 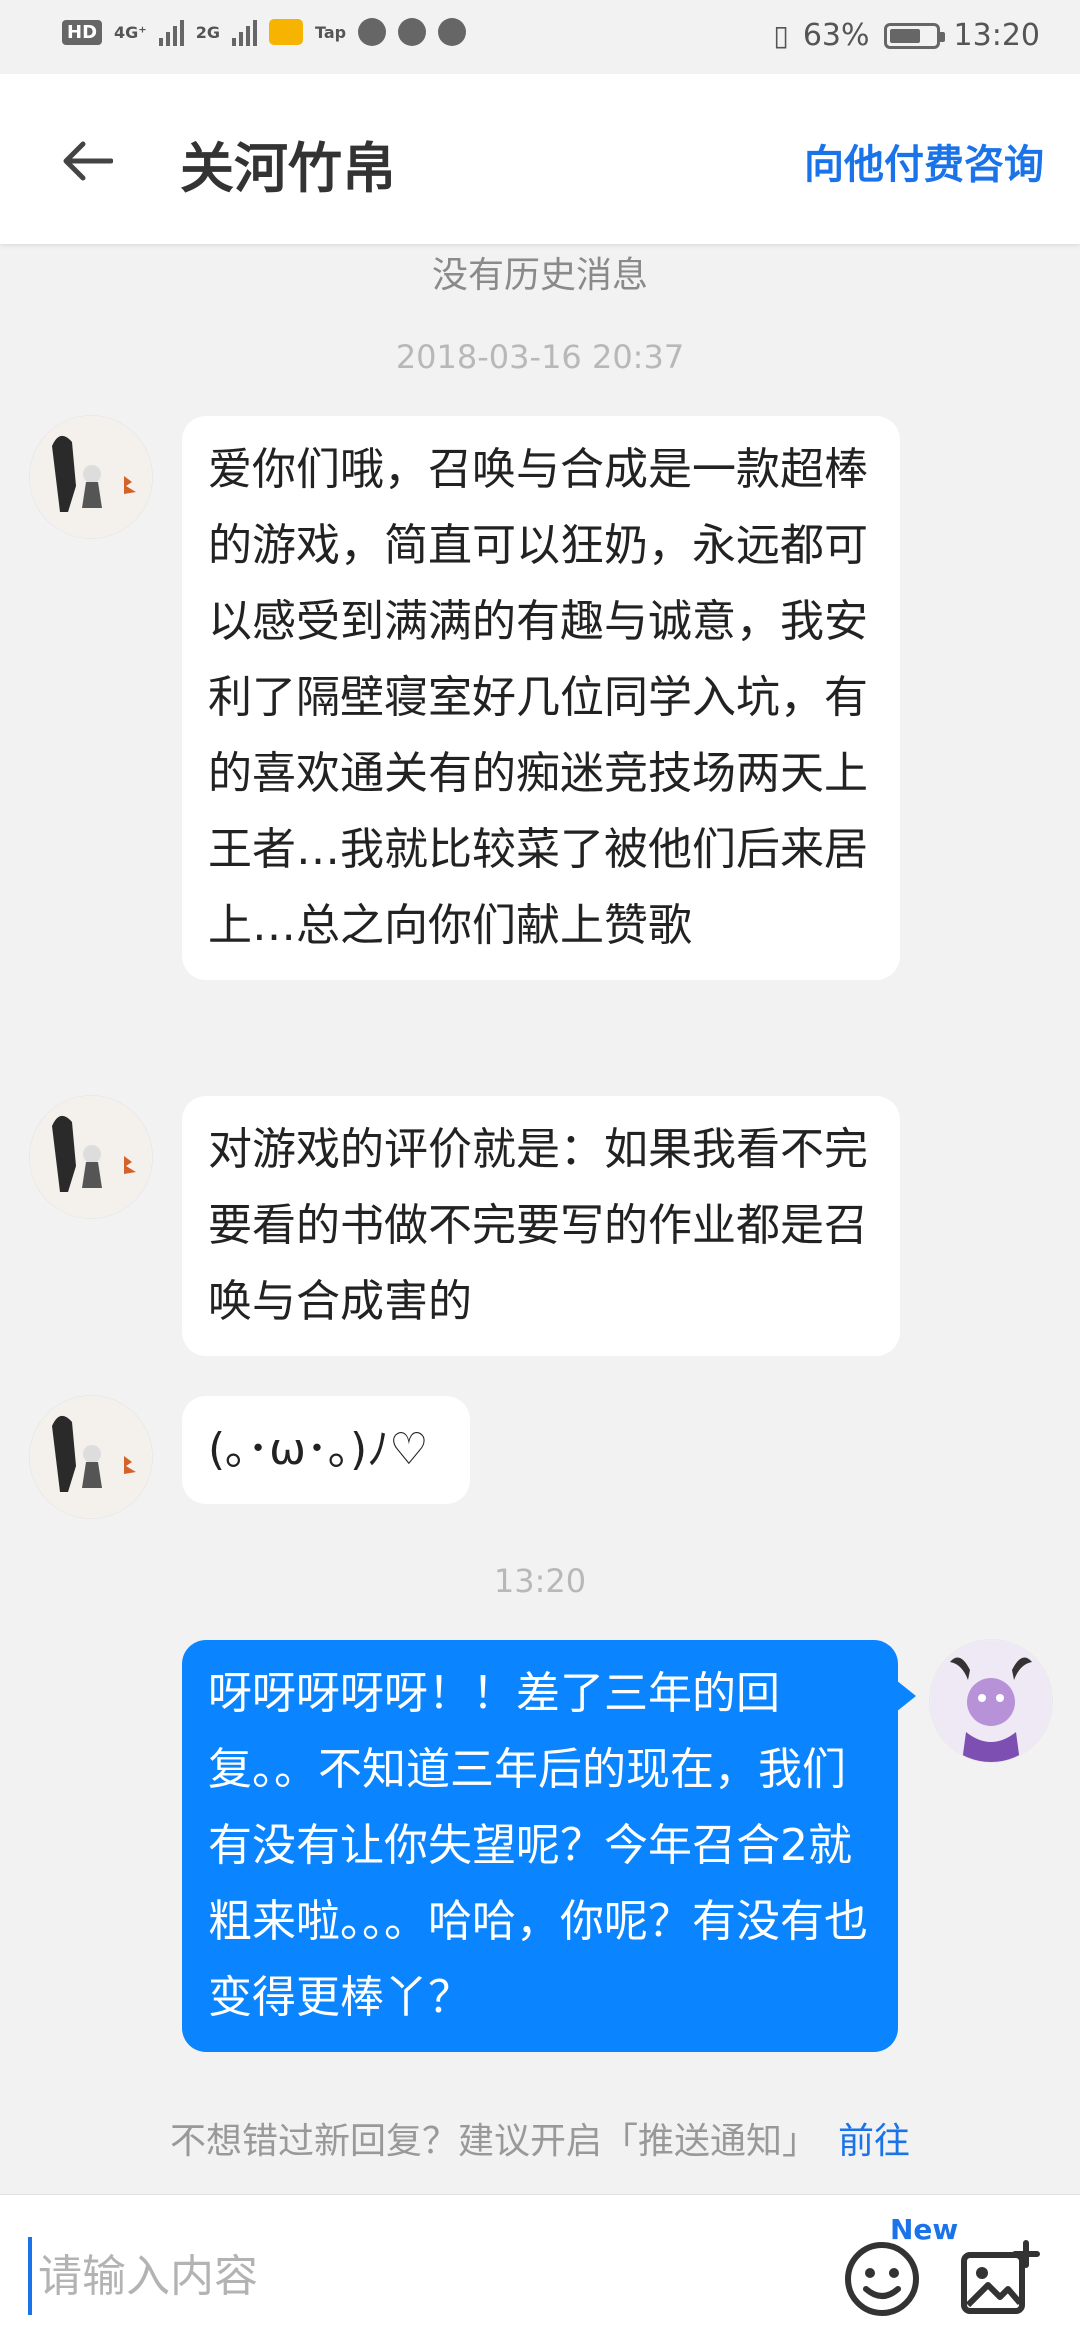 I want to click on status-bar: HD 4G⁺ 2G Tap ▯ 63% 13:20, so click(x=540, y=37).